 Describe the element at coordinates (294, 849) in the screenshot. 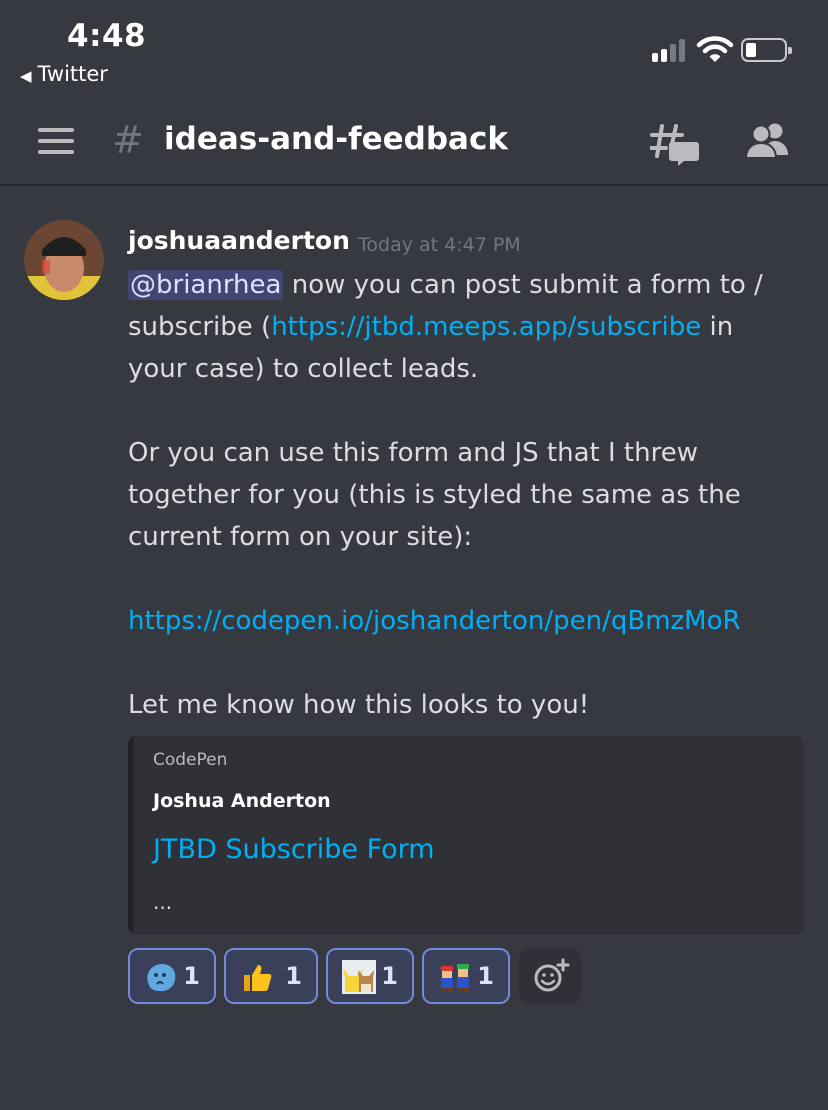

I see `embed-title-link: JTBD Subscribe Form` at that location.